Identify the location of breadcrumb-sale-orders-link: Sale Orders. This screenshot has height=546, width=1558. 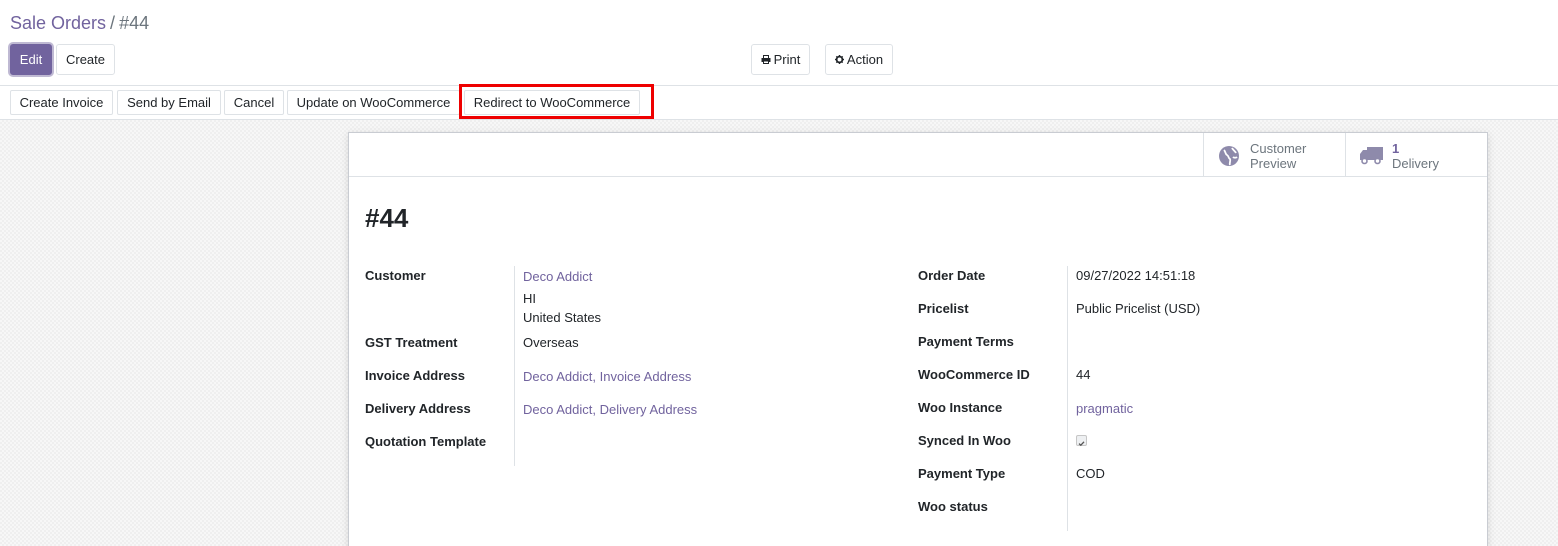
(58, 23).